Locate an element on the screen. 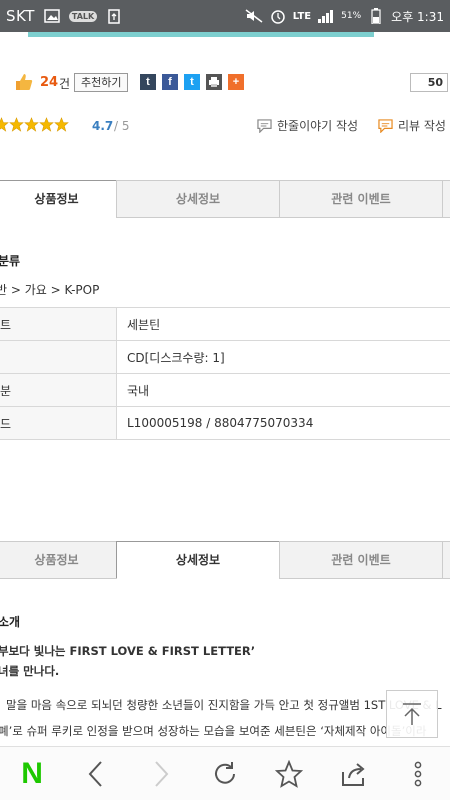  info-key: 드 is located at coordinates (58, 423).